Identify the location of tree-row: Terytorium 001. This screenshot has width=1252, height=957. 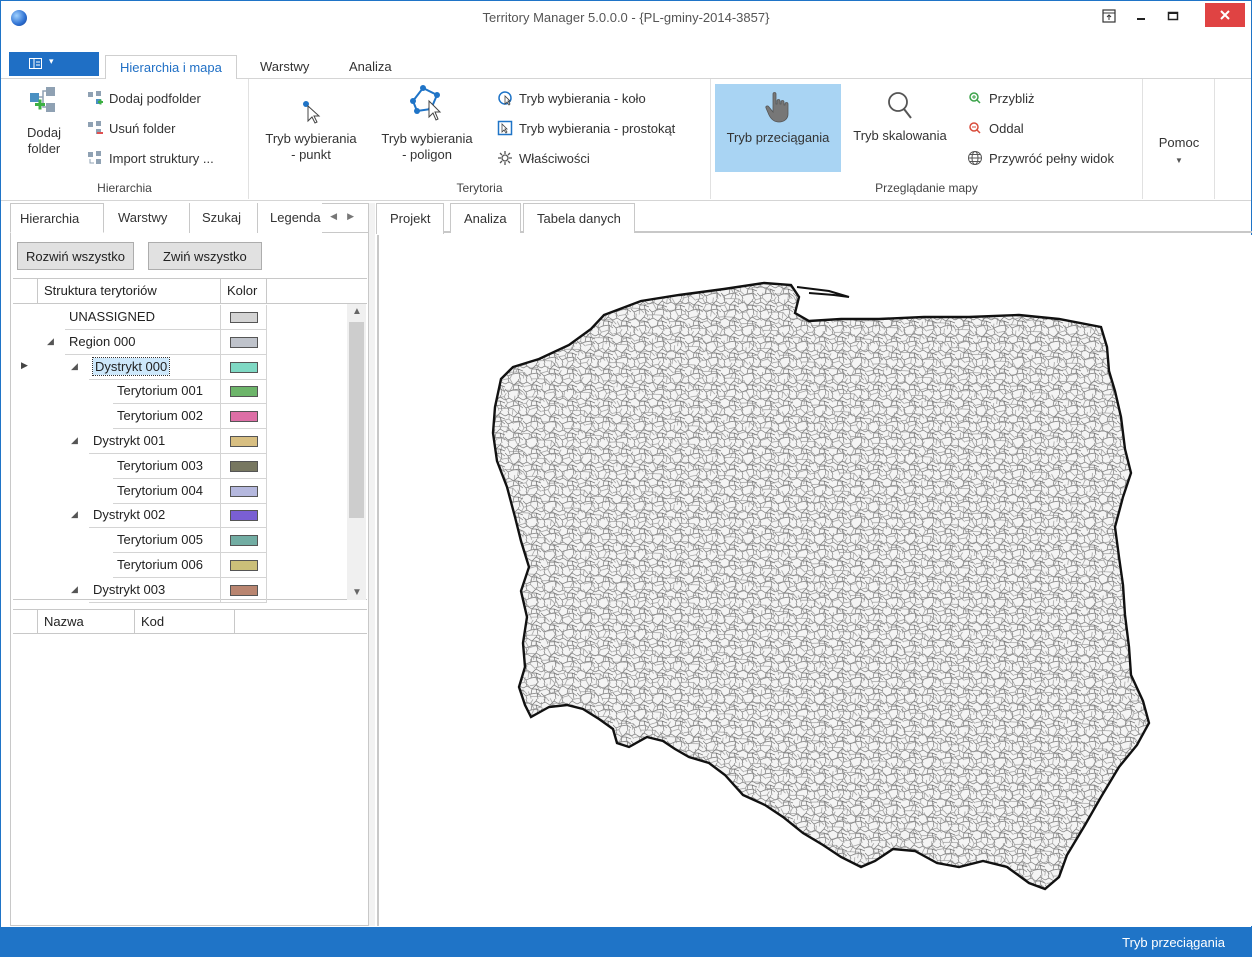
(180, 392).